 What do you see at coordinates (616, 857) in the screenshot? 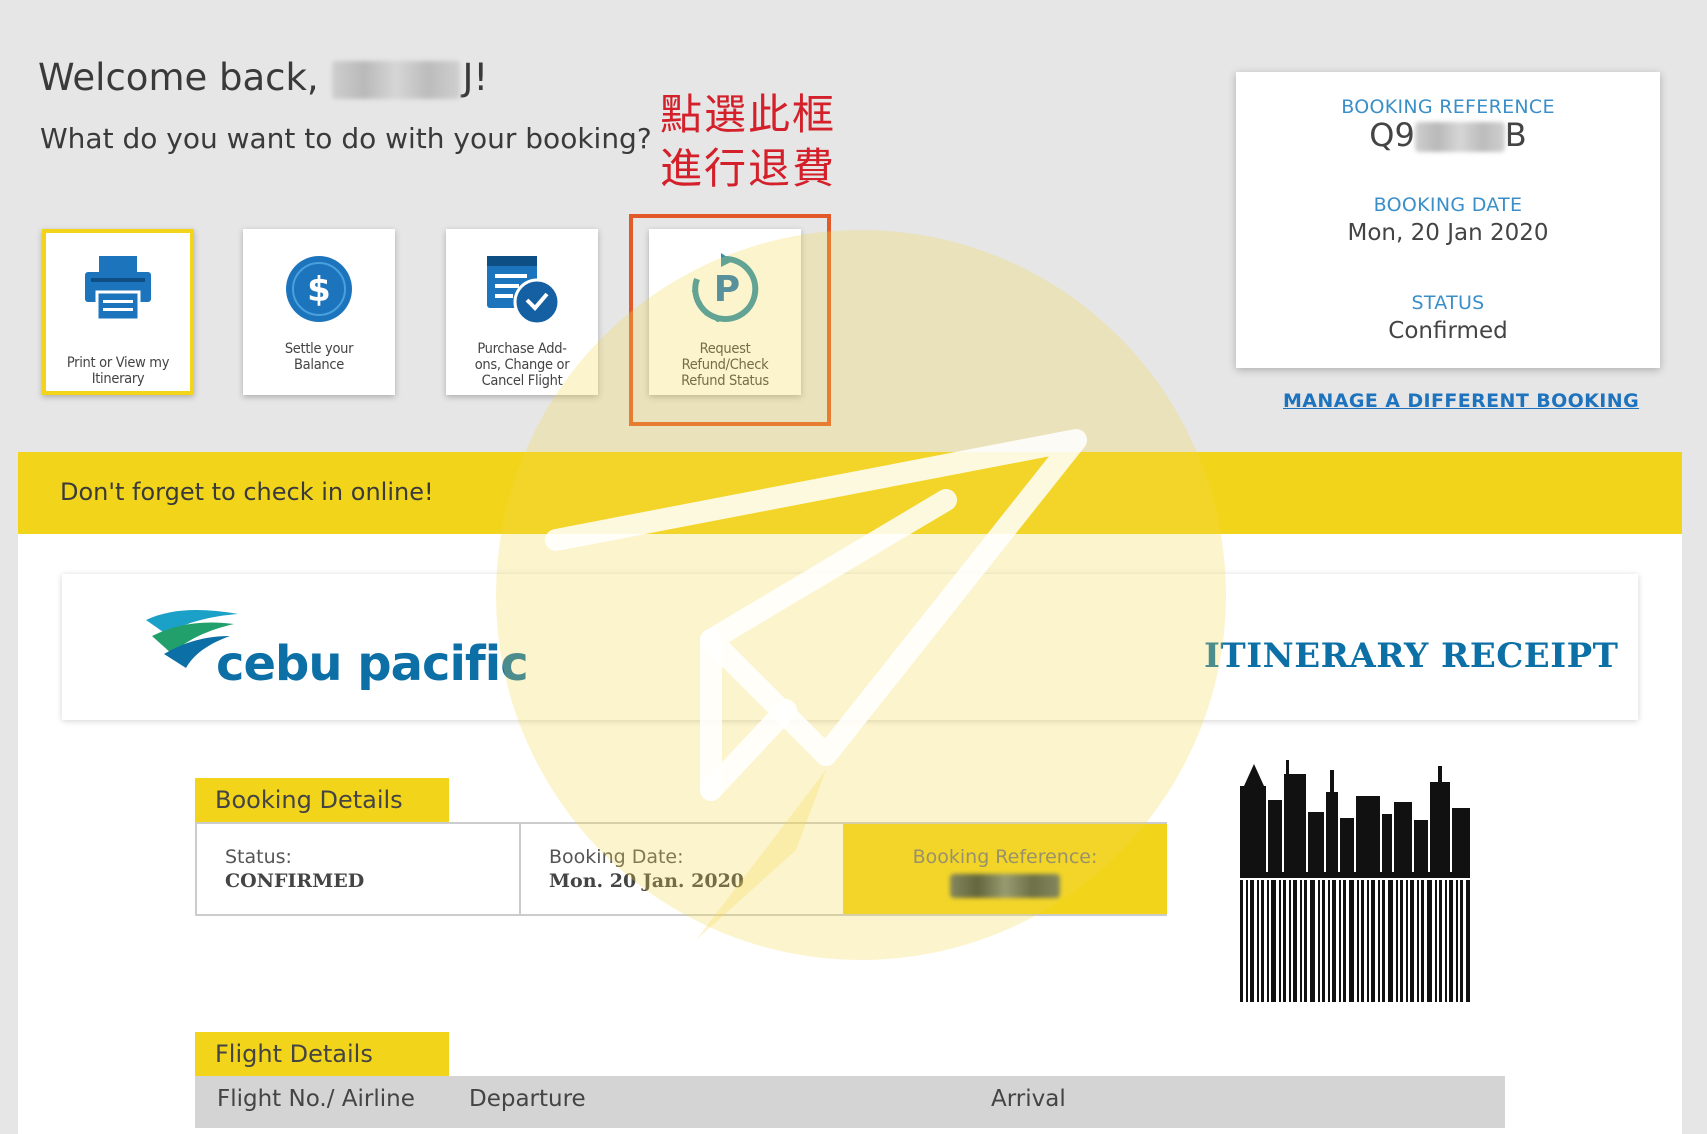
I see `booking-date-cell-label: Booking Date:` at bounding box center [616, 857].